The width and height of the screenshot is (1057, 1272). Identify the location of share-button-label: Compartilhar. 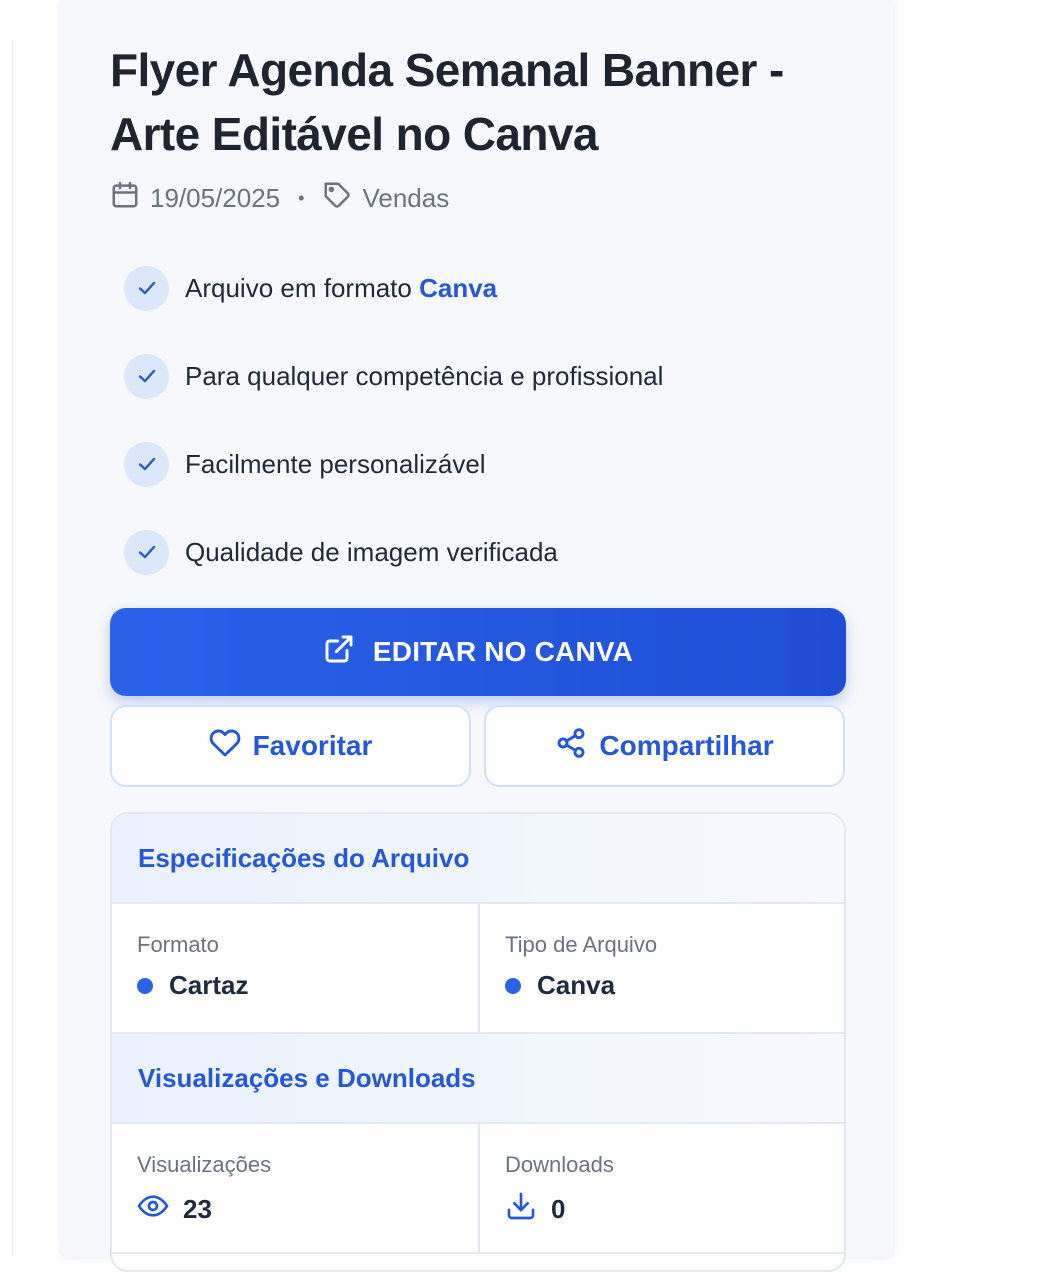
(686, 746).